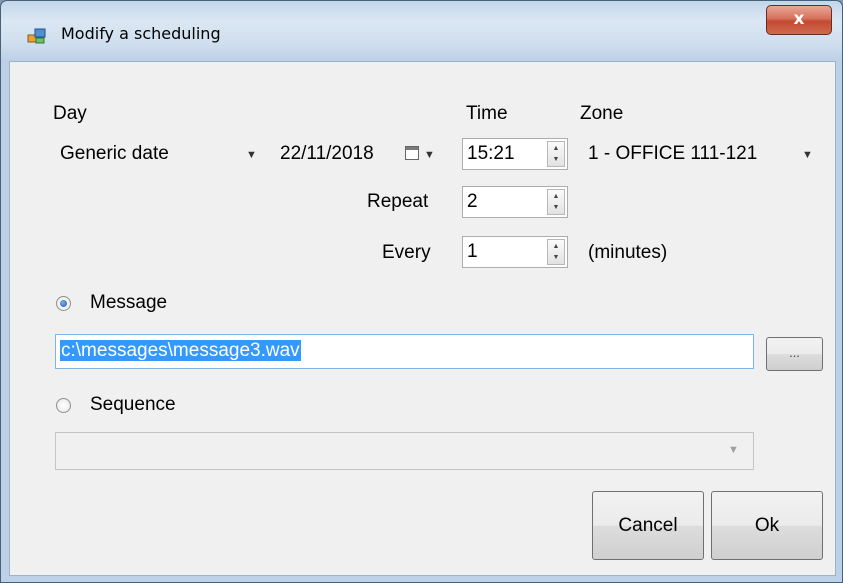 The height and width of the screenshot is (583, 843). I want to click on message-path-value: c:\messages\message3.wav, so click(180, 350).